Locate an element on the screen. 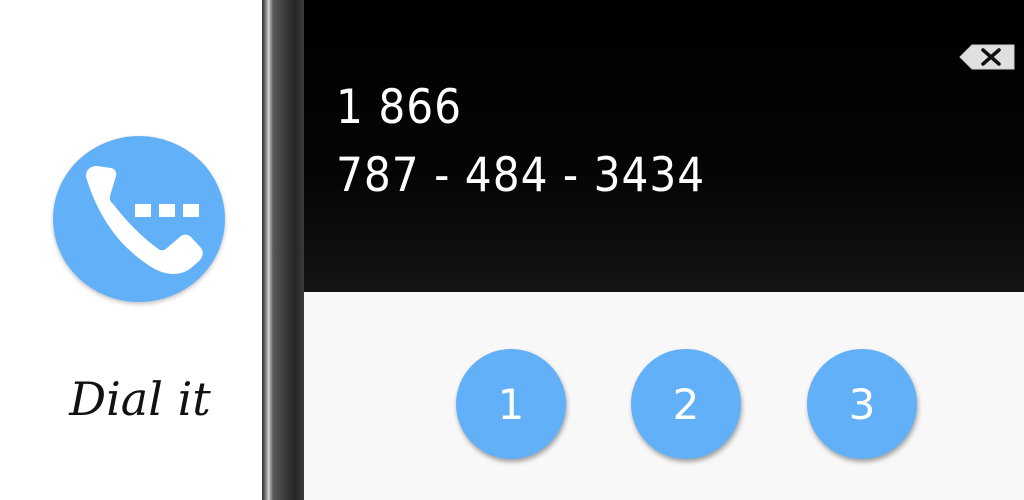 This screenshot has height=500, width=1024. backspace-button is located at coordinates (988, 57).